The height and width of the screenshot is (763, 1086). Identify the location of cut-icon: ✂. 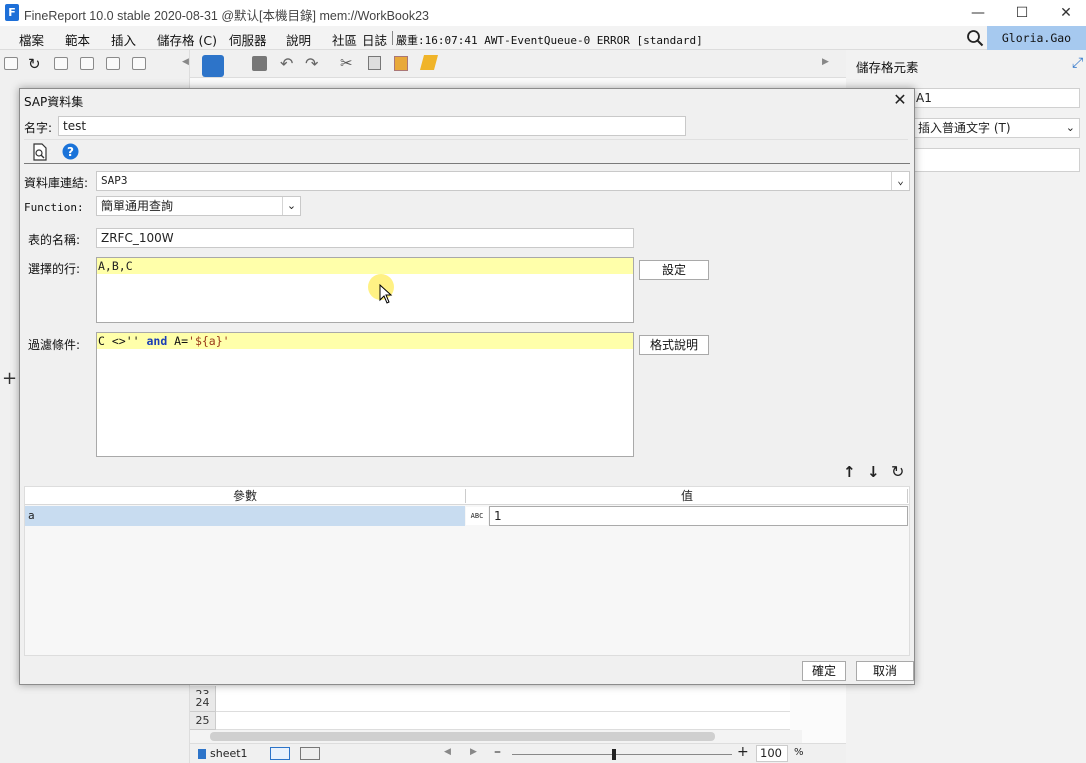
(346, 63).